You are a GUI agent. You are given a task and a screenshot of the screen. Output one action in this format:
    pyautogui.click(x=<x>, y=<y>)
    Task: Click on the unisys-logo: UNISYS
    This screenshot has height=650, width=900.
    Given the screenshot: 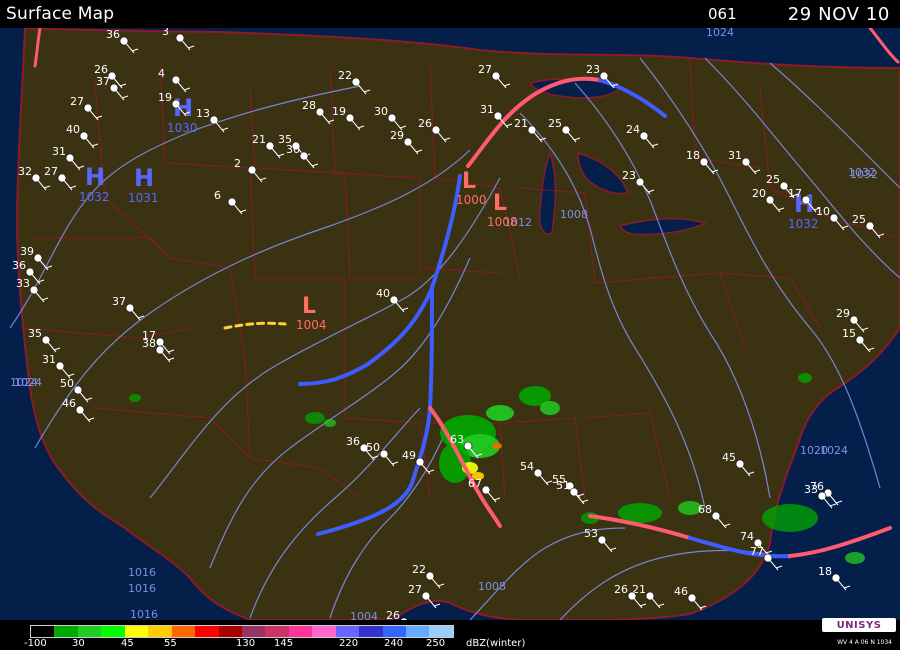 What is the action you would take?
    pyautogui.click(x=859, y=625)
    